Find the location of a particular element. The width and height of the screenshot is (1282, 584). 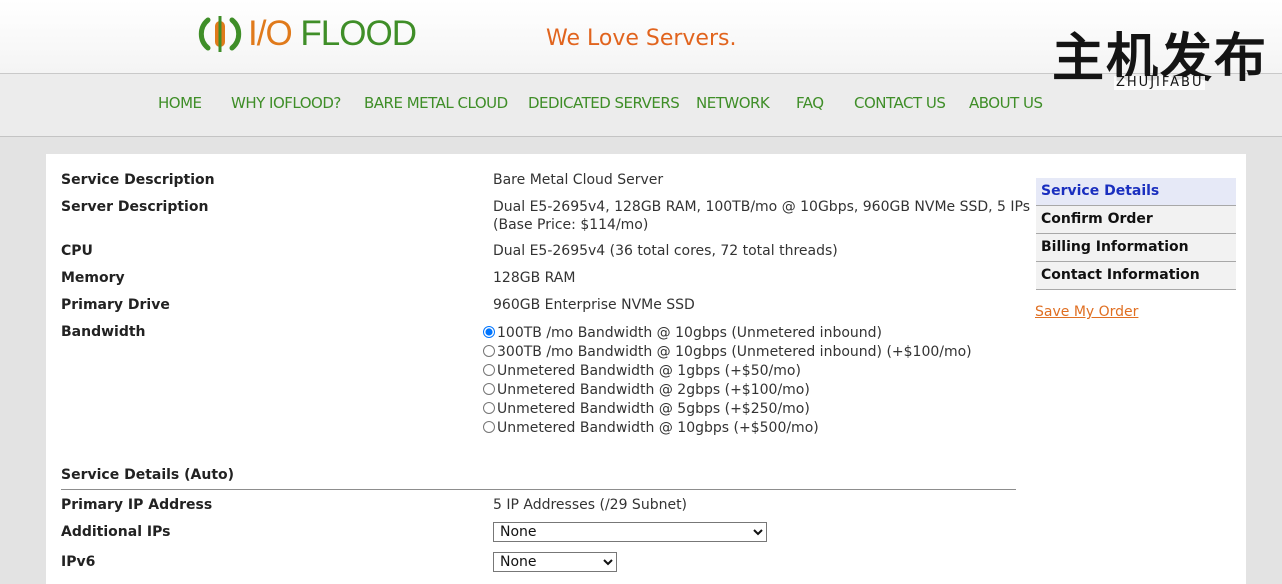

cpu-label: CPU is located at coordinates (77, 251).